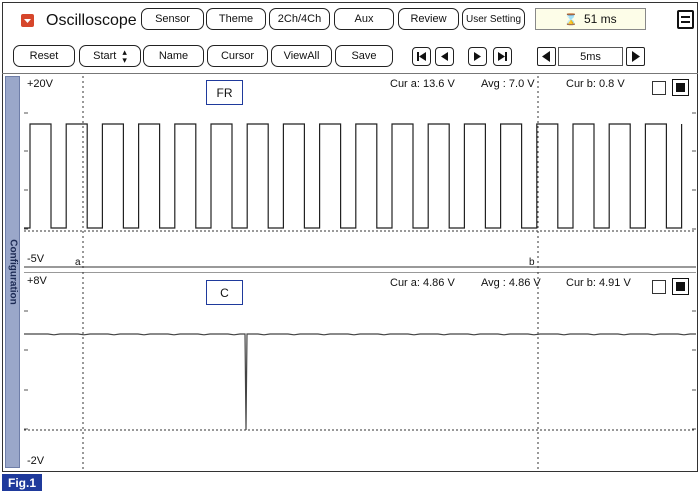  What do you see at coordinates (422, 84) in the screenshot?
I see `ch1-cur-a: Cur a: 13.6 V` at bounding box center [422, 84].